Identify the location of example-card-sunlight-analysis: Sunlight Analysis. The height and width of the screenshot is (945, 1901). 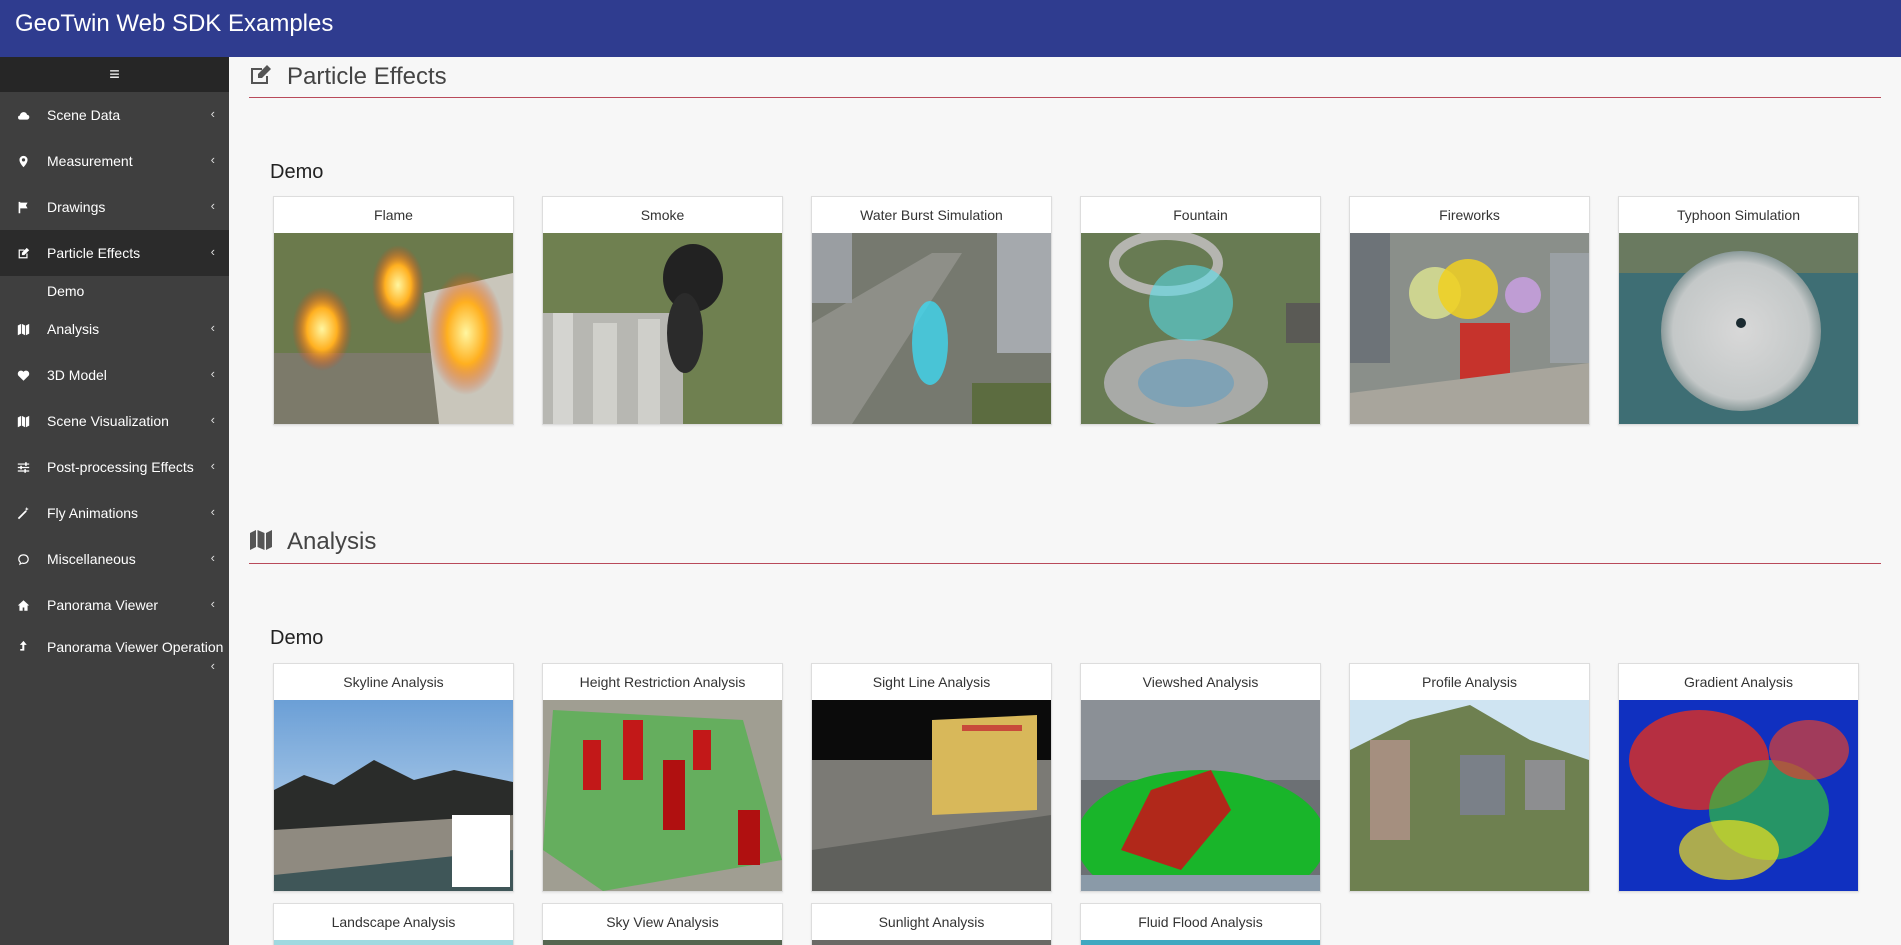
(931, 924).